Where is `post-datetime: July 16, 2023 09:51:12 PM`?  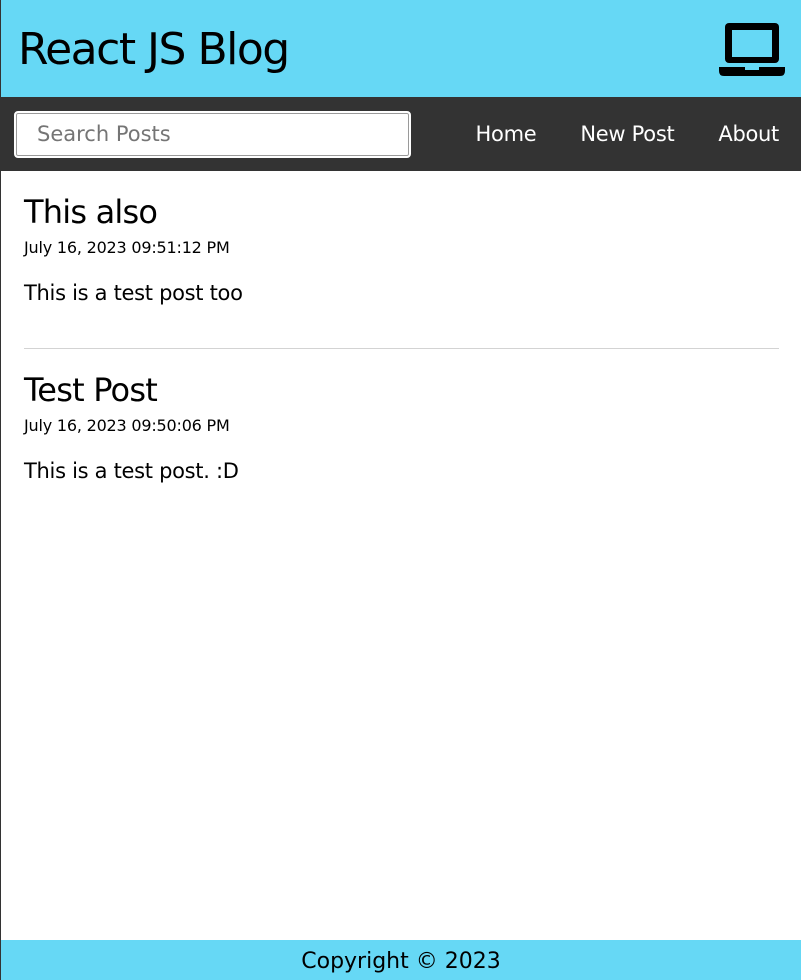
post-datetime: July 16, 2023 09:51:12 PM is located at coordinates (127, 248).